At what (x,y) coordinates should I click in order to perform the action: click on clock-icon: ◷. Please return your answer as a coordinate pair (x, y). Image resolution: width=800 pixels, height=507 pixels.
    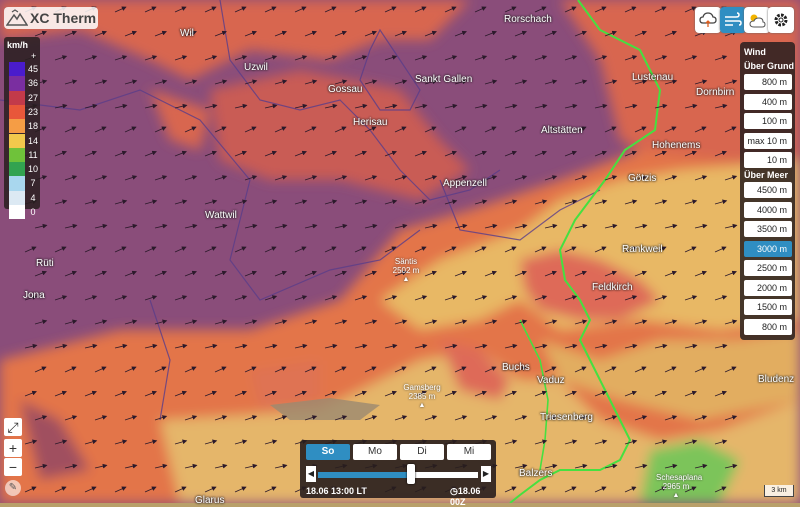
    Looking at the image, I should click on (454, 491).